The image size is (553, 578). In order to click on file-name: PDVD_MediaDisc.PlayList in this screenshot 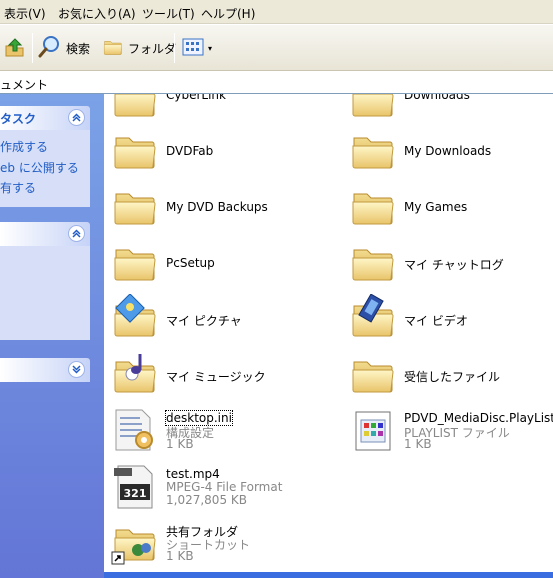, I will do `click(478, 418)`.